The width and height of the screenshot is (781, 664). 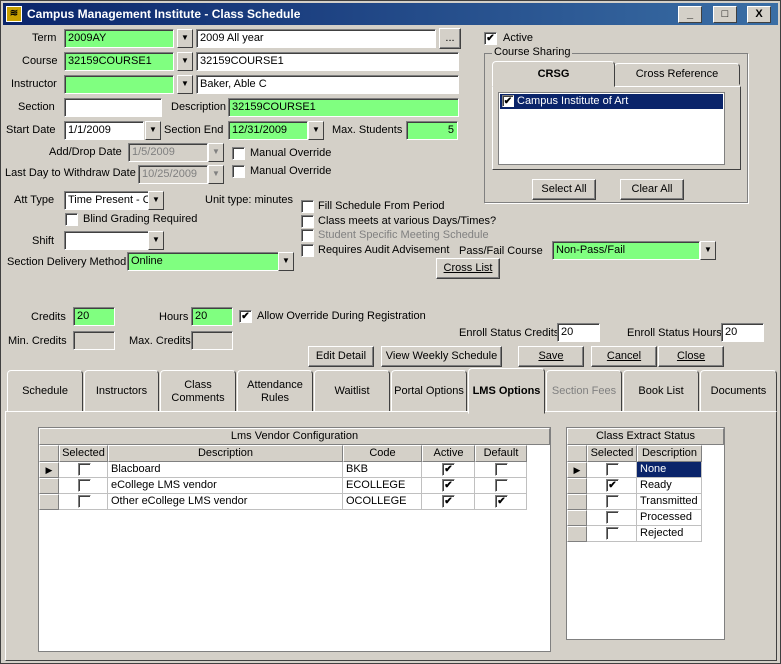 What do you see at coordinates (245, 316) in the screenshot?
I see `allow-override-checkbox: ✔` at bounding box center [245, 316].